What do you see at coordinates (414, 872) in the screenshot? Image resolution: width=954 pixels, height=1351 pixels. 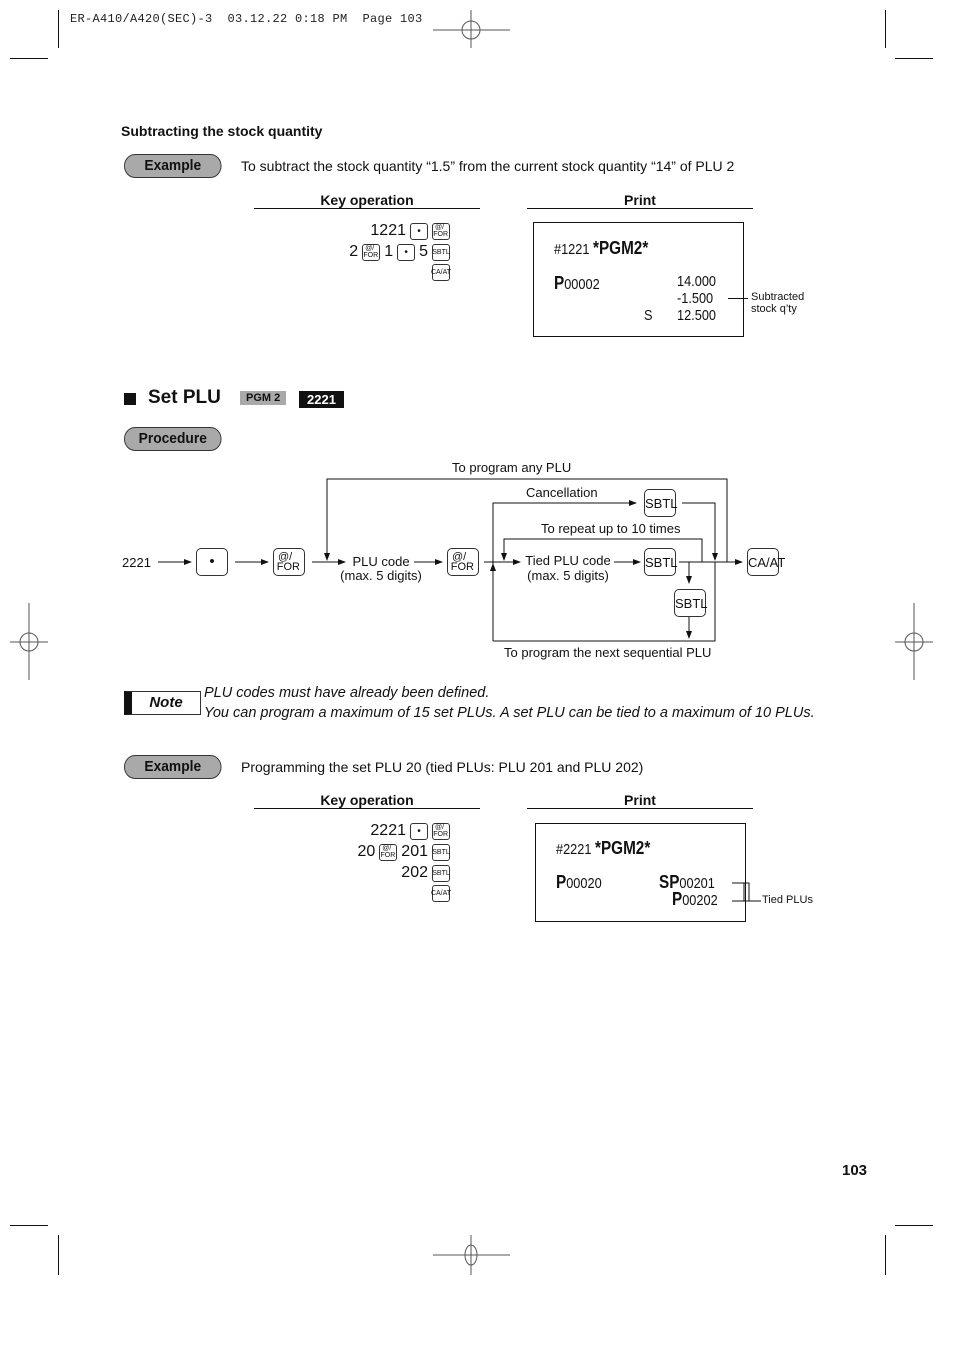 I see `number-entry: 202` at bounding box center [414, 872].